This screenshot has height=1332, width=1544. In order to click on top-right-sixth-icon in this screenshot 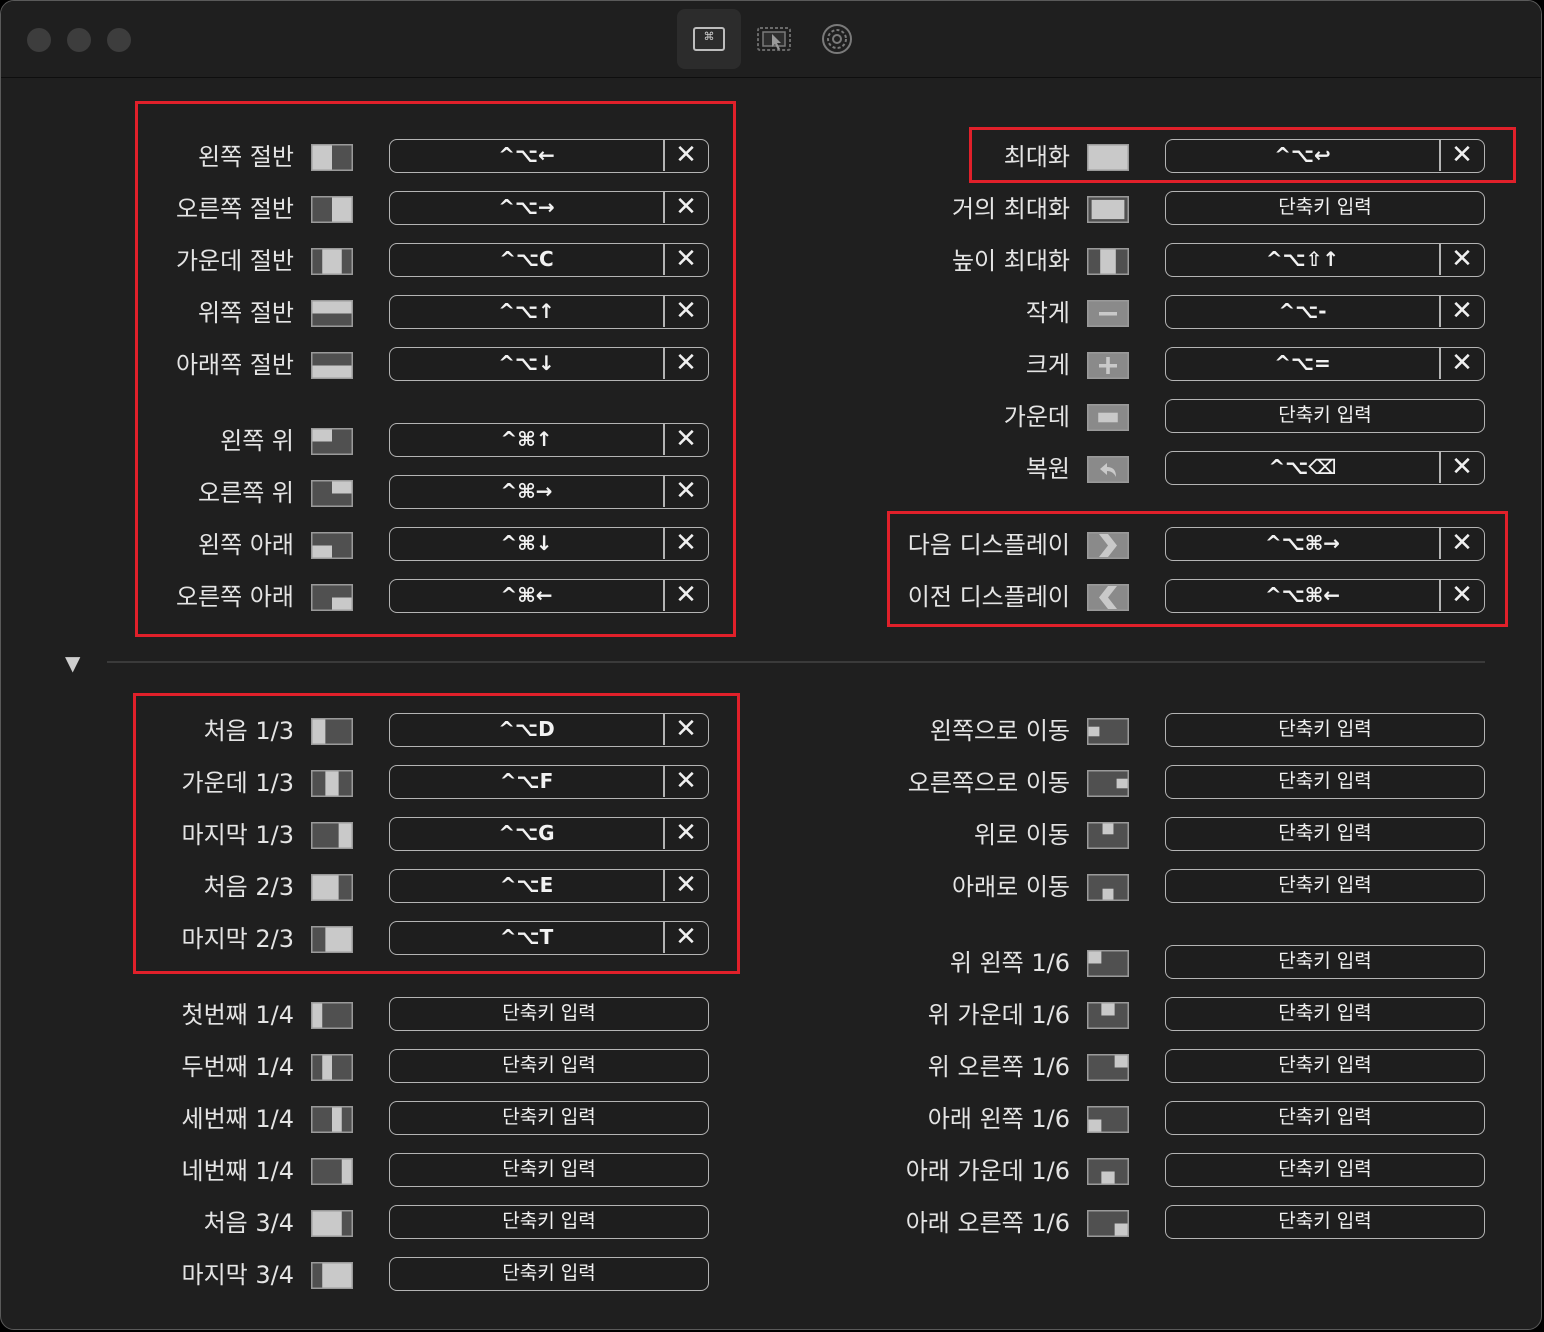, I will do `click(1108, 1067)`.